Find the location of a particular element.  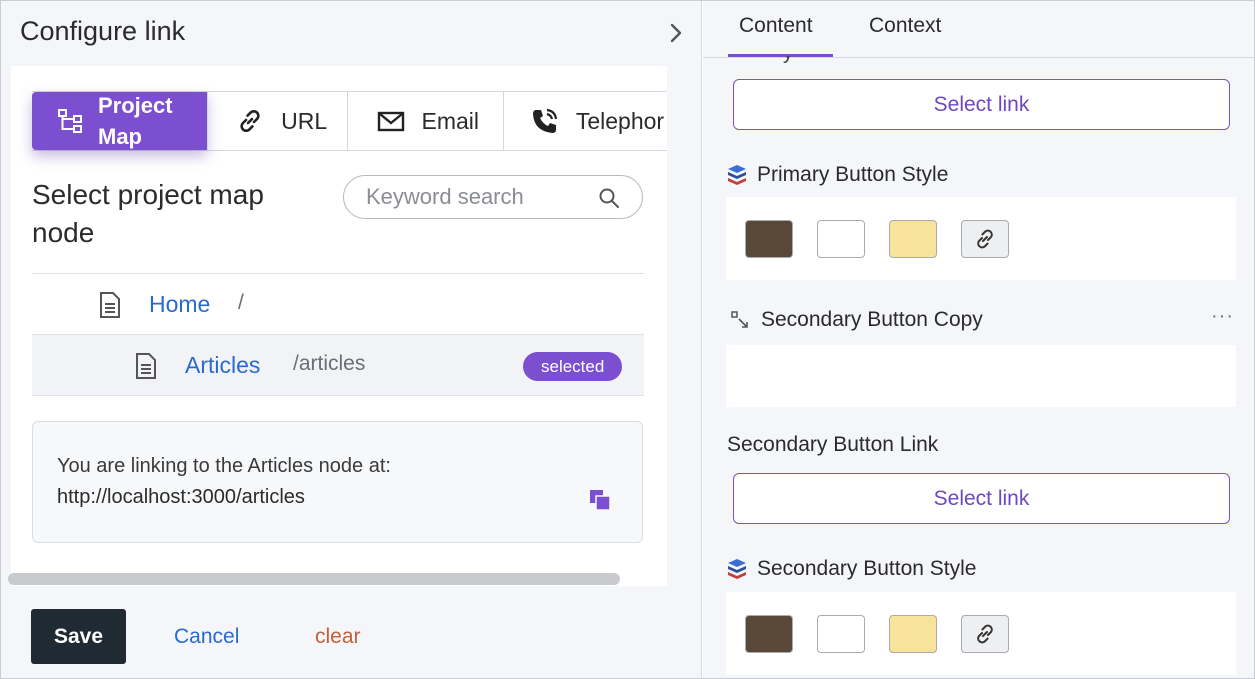

primary-select-link-button: Select link is located at coordinates (981, 104).